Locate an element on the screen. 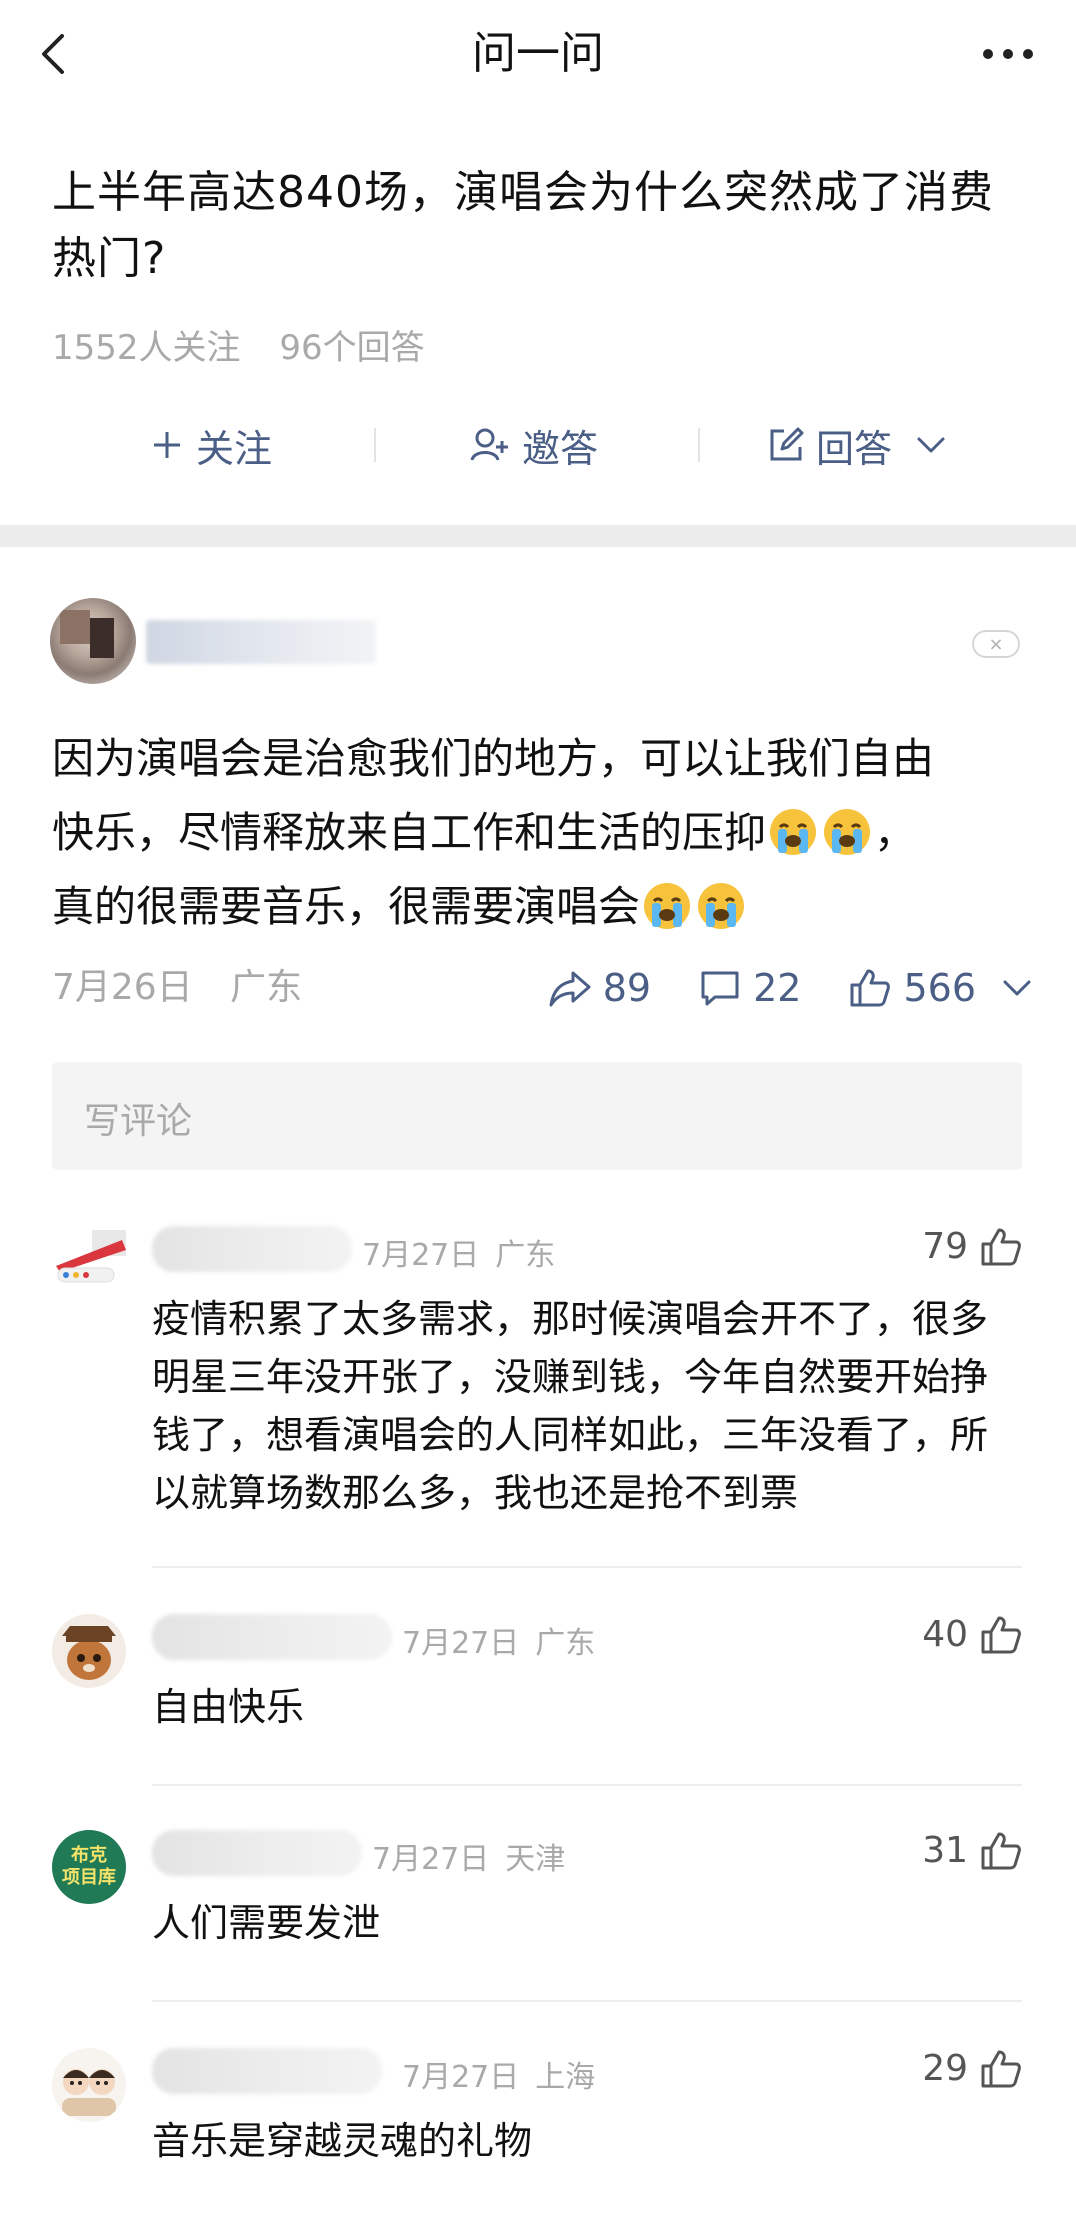 Image resolution: width=1076 pixels, height=2220 pixels. top-bar: 问一问 is located at coordinates (538, 55).